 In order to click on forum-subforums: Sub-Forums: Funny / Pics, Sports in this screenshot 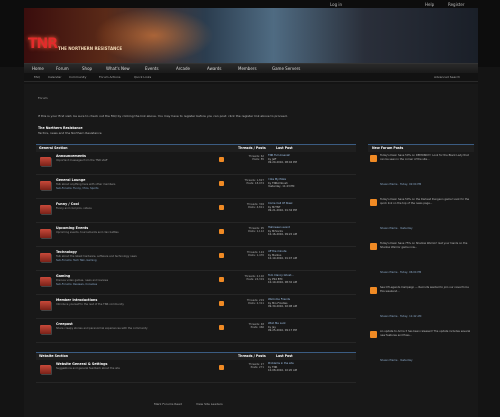, I will do `click(77, 188)`.